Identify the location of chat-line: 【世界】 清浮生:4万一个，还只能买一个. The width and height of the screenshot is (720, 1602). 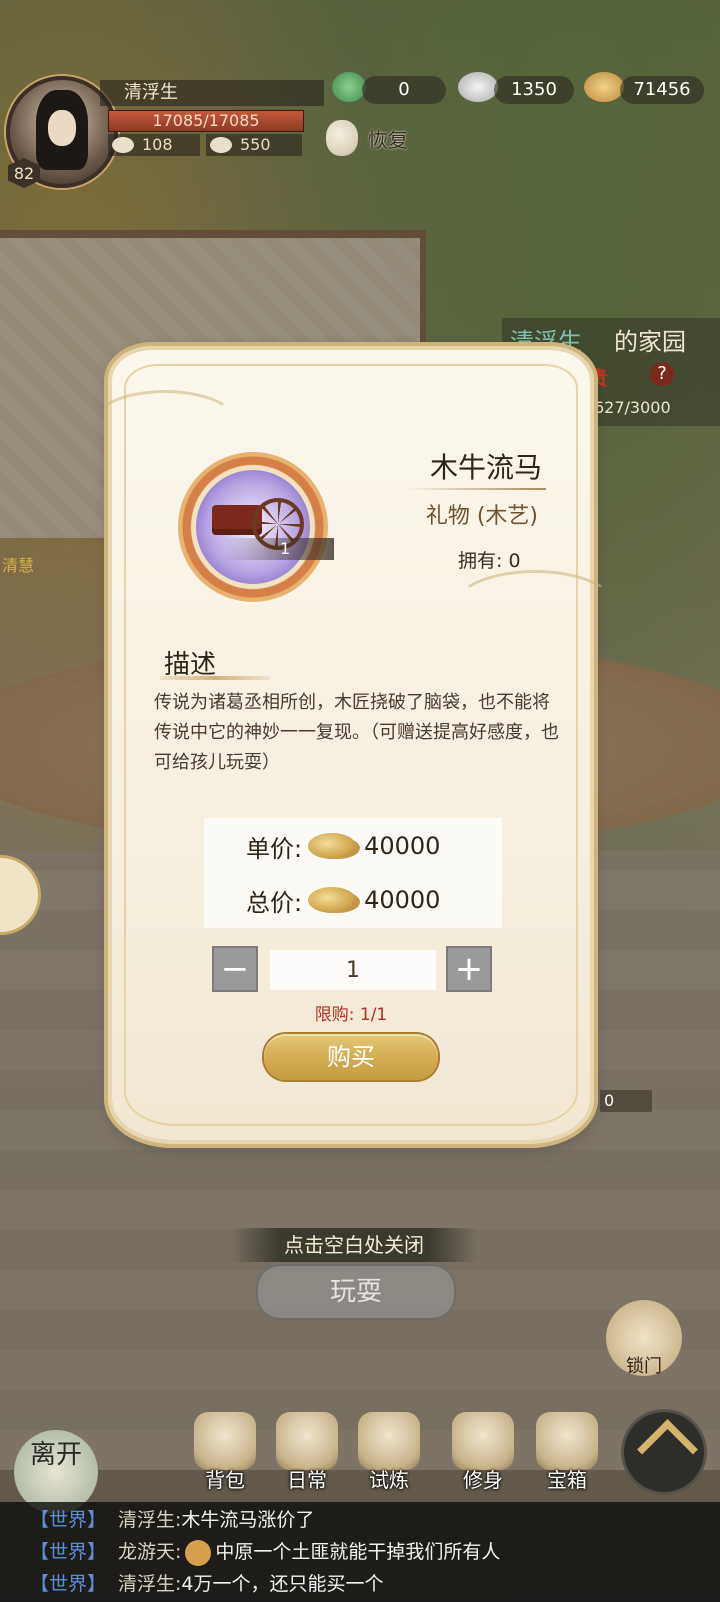
(207, 1584).